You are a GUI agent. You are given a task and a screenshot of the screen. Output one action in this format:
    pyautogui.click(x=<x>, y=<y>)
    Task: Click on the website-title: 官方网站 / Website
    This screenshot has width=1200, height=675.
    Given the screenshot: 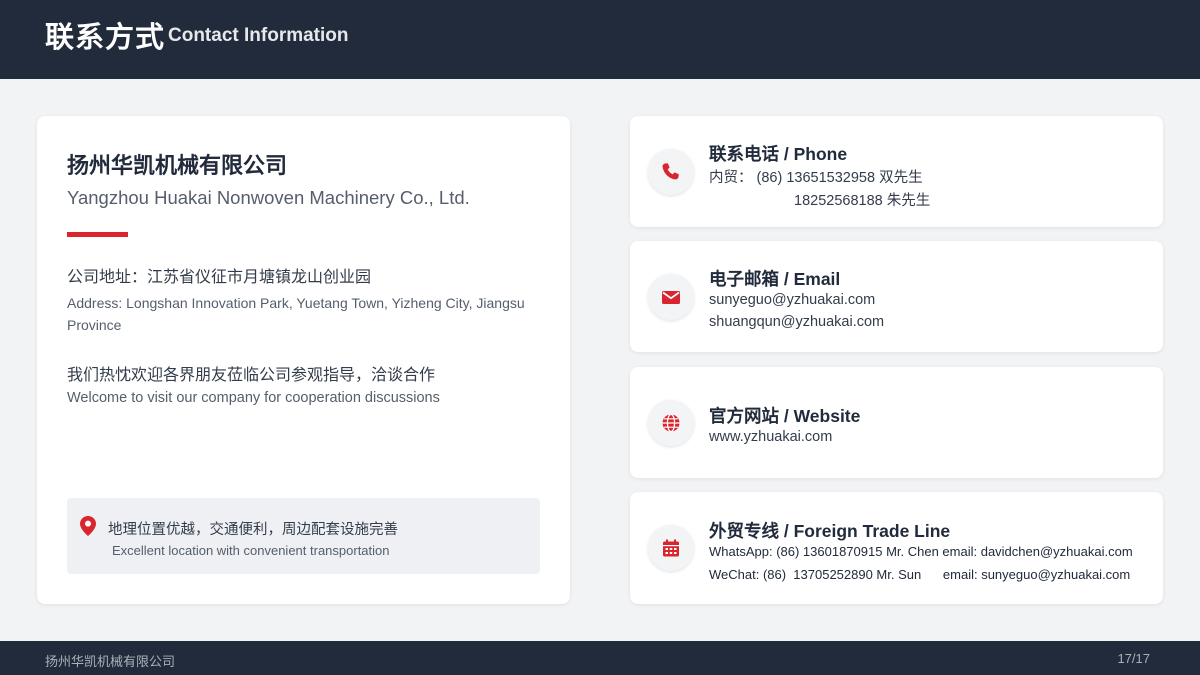 What is the action you would take?
    pyautogui.click(x=785, y=416)
    